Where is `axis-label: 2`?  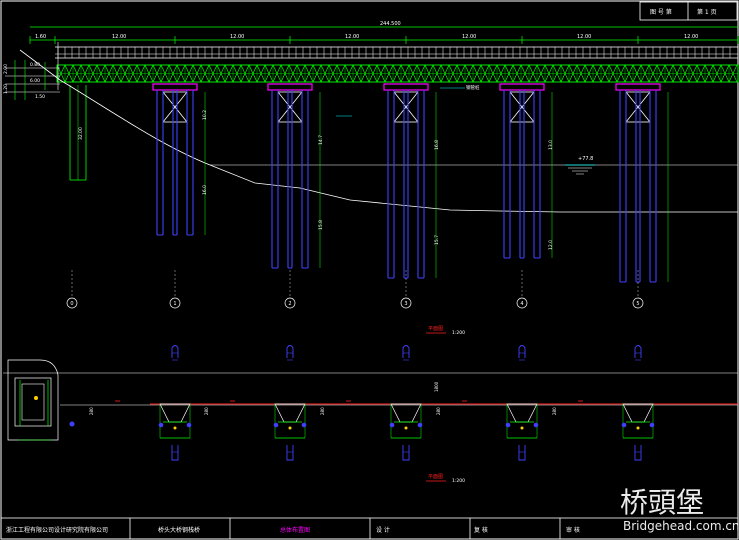
axis-label: 2 is located at coordinates (289, 304).